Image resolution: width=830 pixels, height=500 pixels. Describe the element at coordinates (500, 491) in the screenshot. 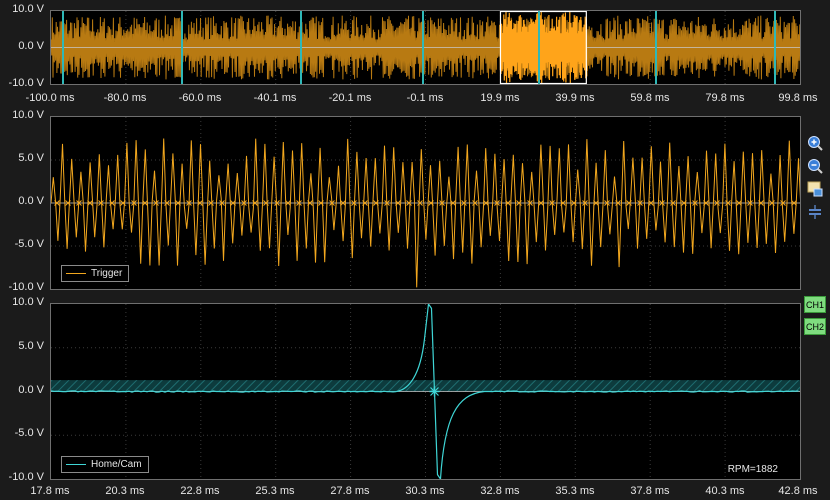

I see `x-tick-label: 32.8 ms` at that location.